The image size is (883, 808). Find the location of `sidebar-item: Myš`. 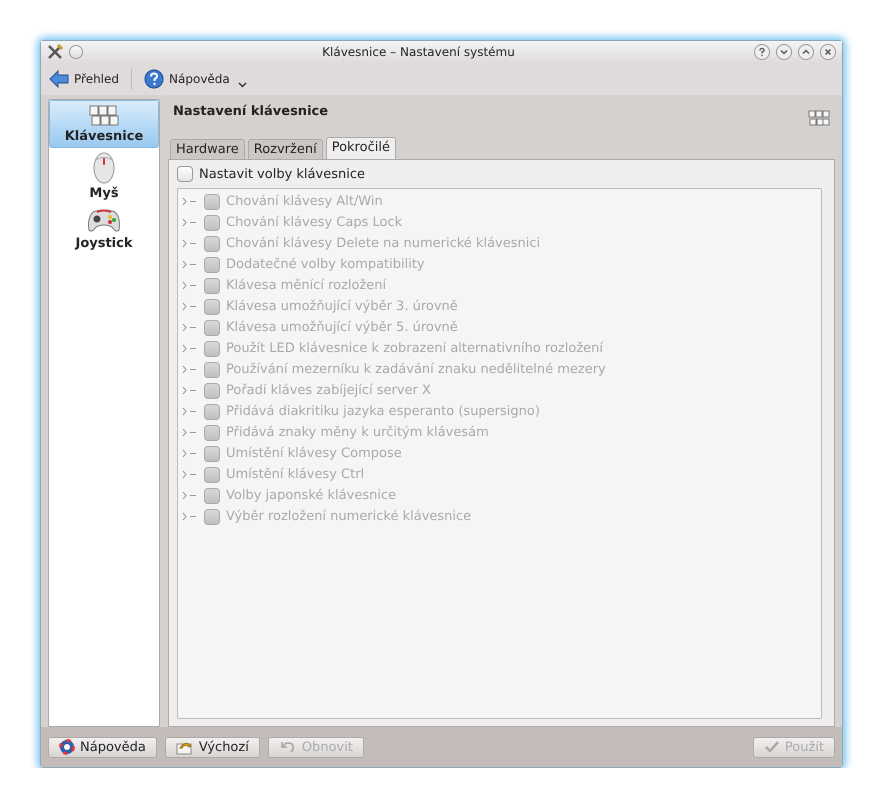

sidebar-item: Myš is located at coordinates (104, 176).